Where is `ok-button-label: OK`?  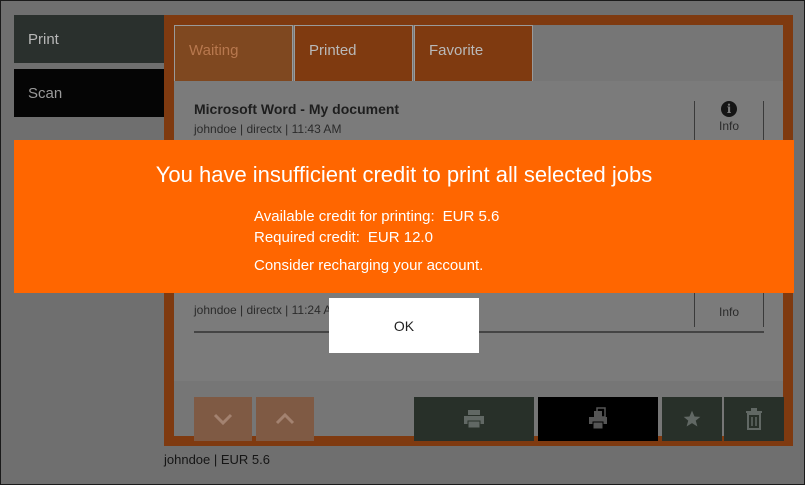 ok-button-label: OK is located at coordinates (404, 325).